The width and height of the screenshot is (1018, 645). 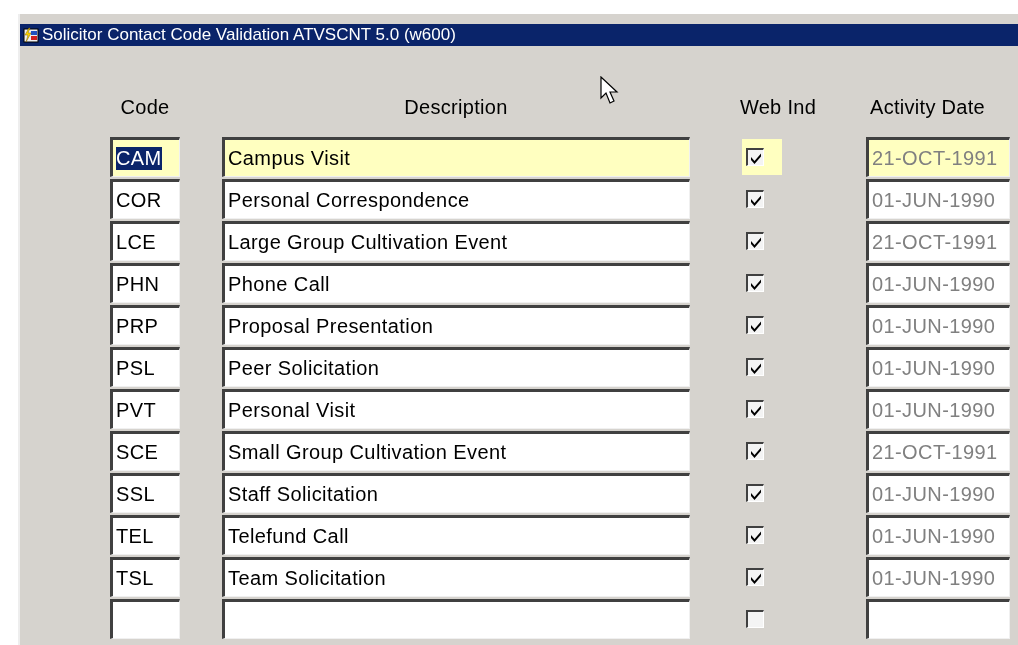 What do you see at coordinates (456, 619) in the screenshot?
I see `description-field` at bounding box center [456, 619].